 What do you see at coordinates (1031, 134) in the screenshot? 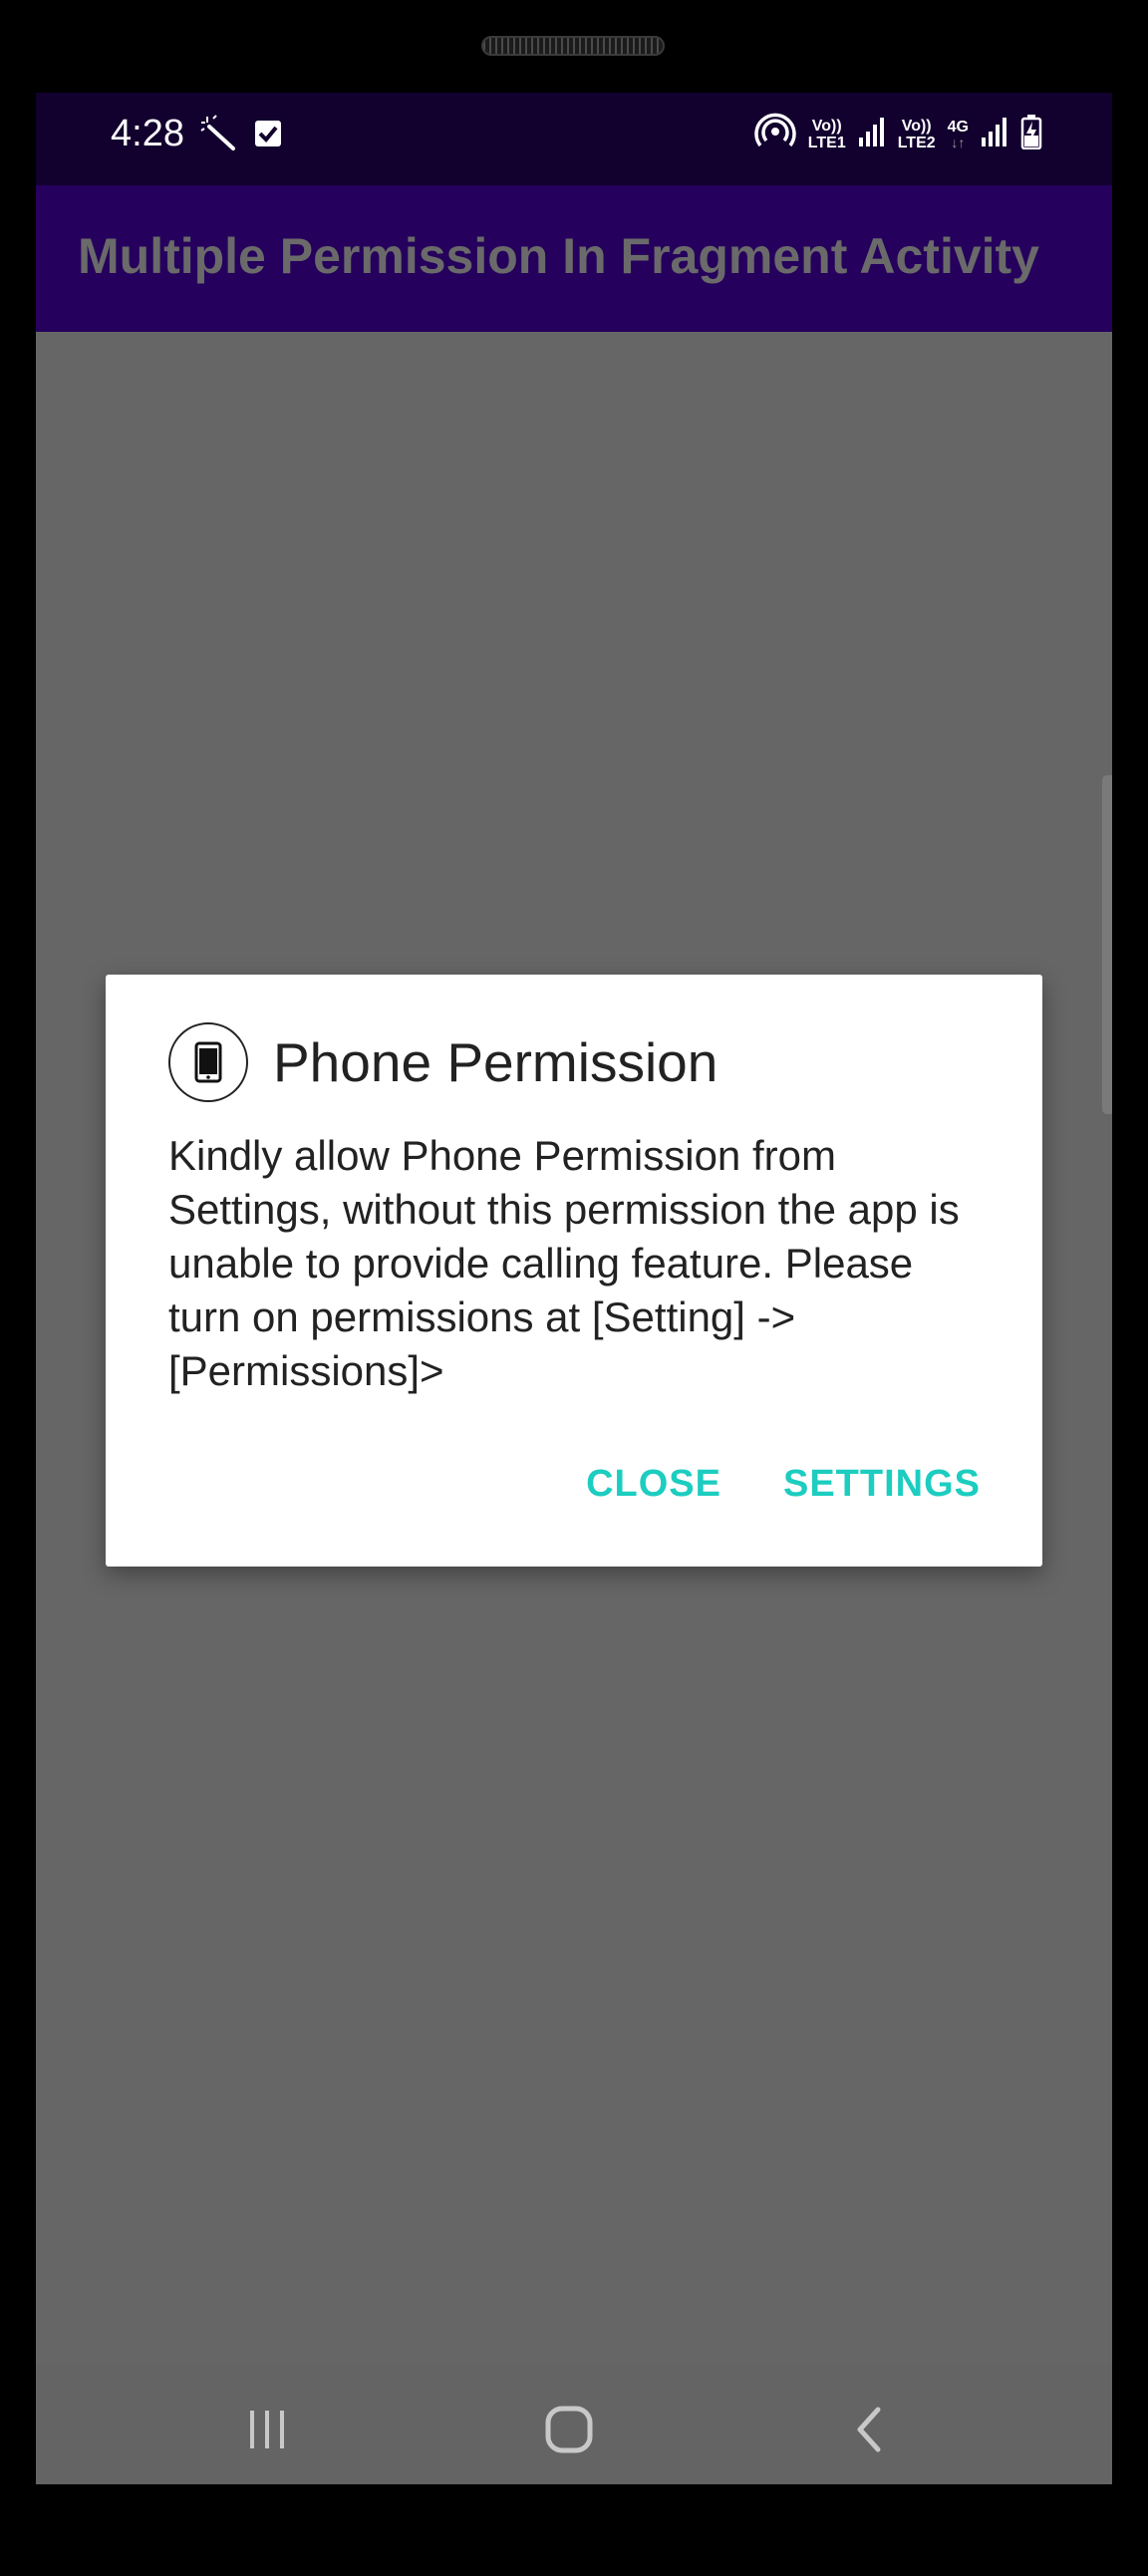
I see `battery-charging-icon` at bounding box center [1031, 134].